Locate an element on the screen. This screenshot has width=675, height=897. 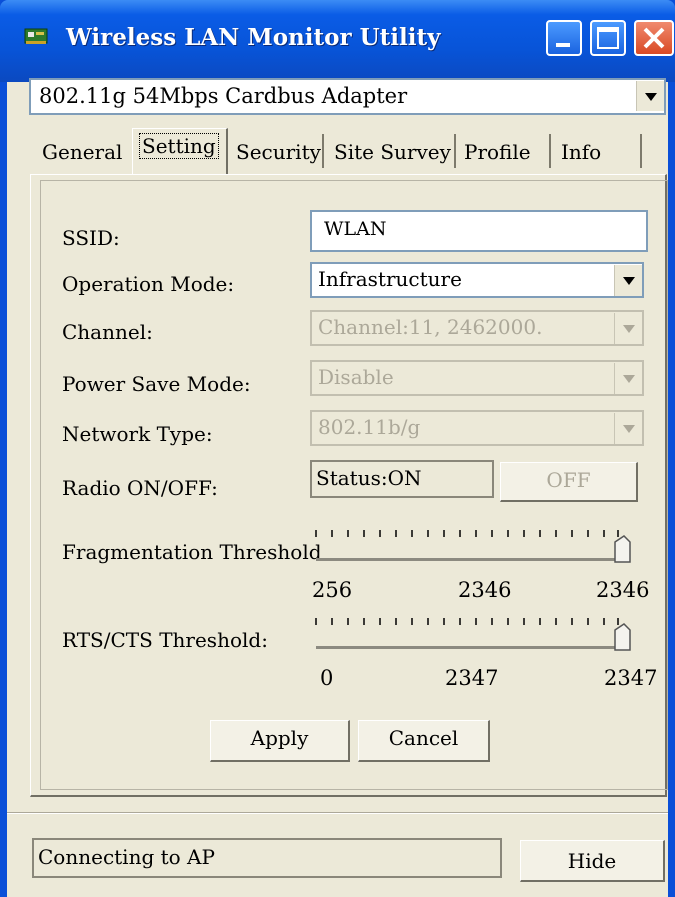
maximize-icon is located at coordinates (608, 38).